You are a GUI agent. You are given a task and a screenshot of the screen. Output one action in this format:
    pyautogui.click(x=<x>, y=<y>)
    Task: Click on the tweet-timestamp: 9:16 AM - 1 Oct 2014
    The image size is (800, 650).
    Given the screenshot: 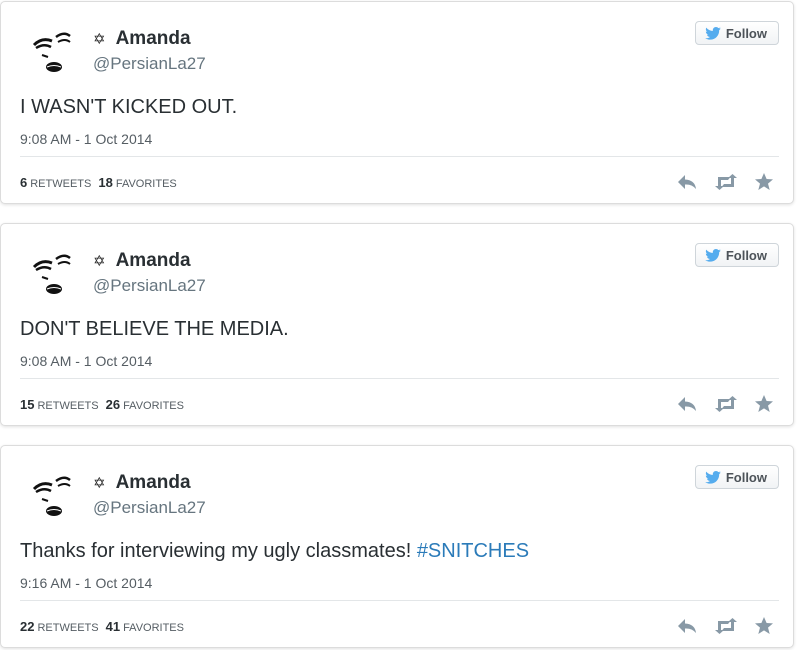 What is the action you would take?
    pyautogui.click(x=86, y=583)
    